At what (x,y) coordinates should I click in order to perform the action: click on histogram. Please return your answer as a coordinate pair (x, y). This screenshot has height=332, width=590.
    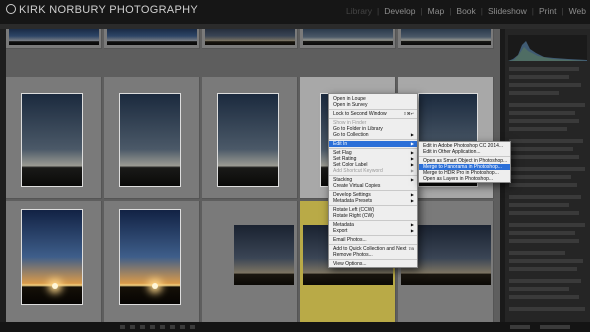
    Looking at the image, I should click on (547, 48).